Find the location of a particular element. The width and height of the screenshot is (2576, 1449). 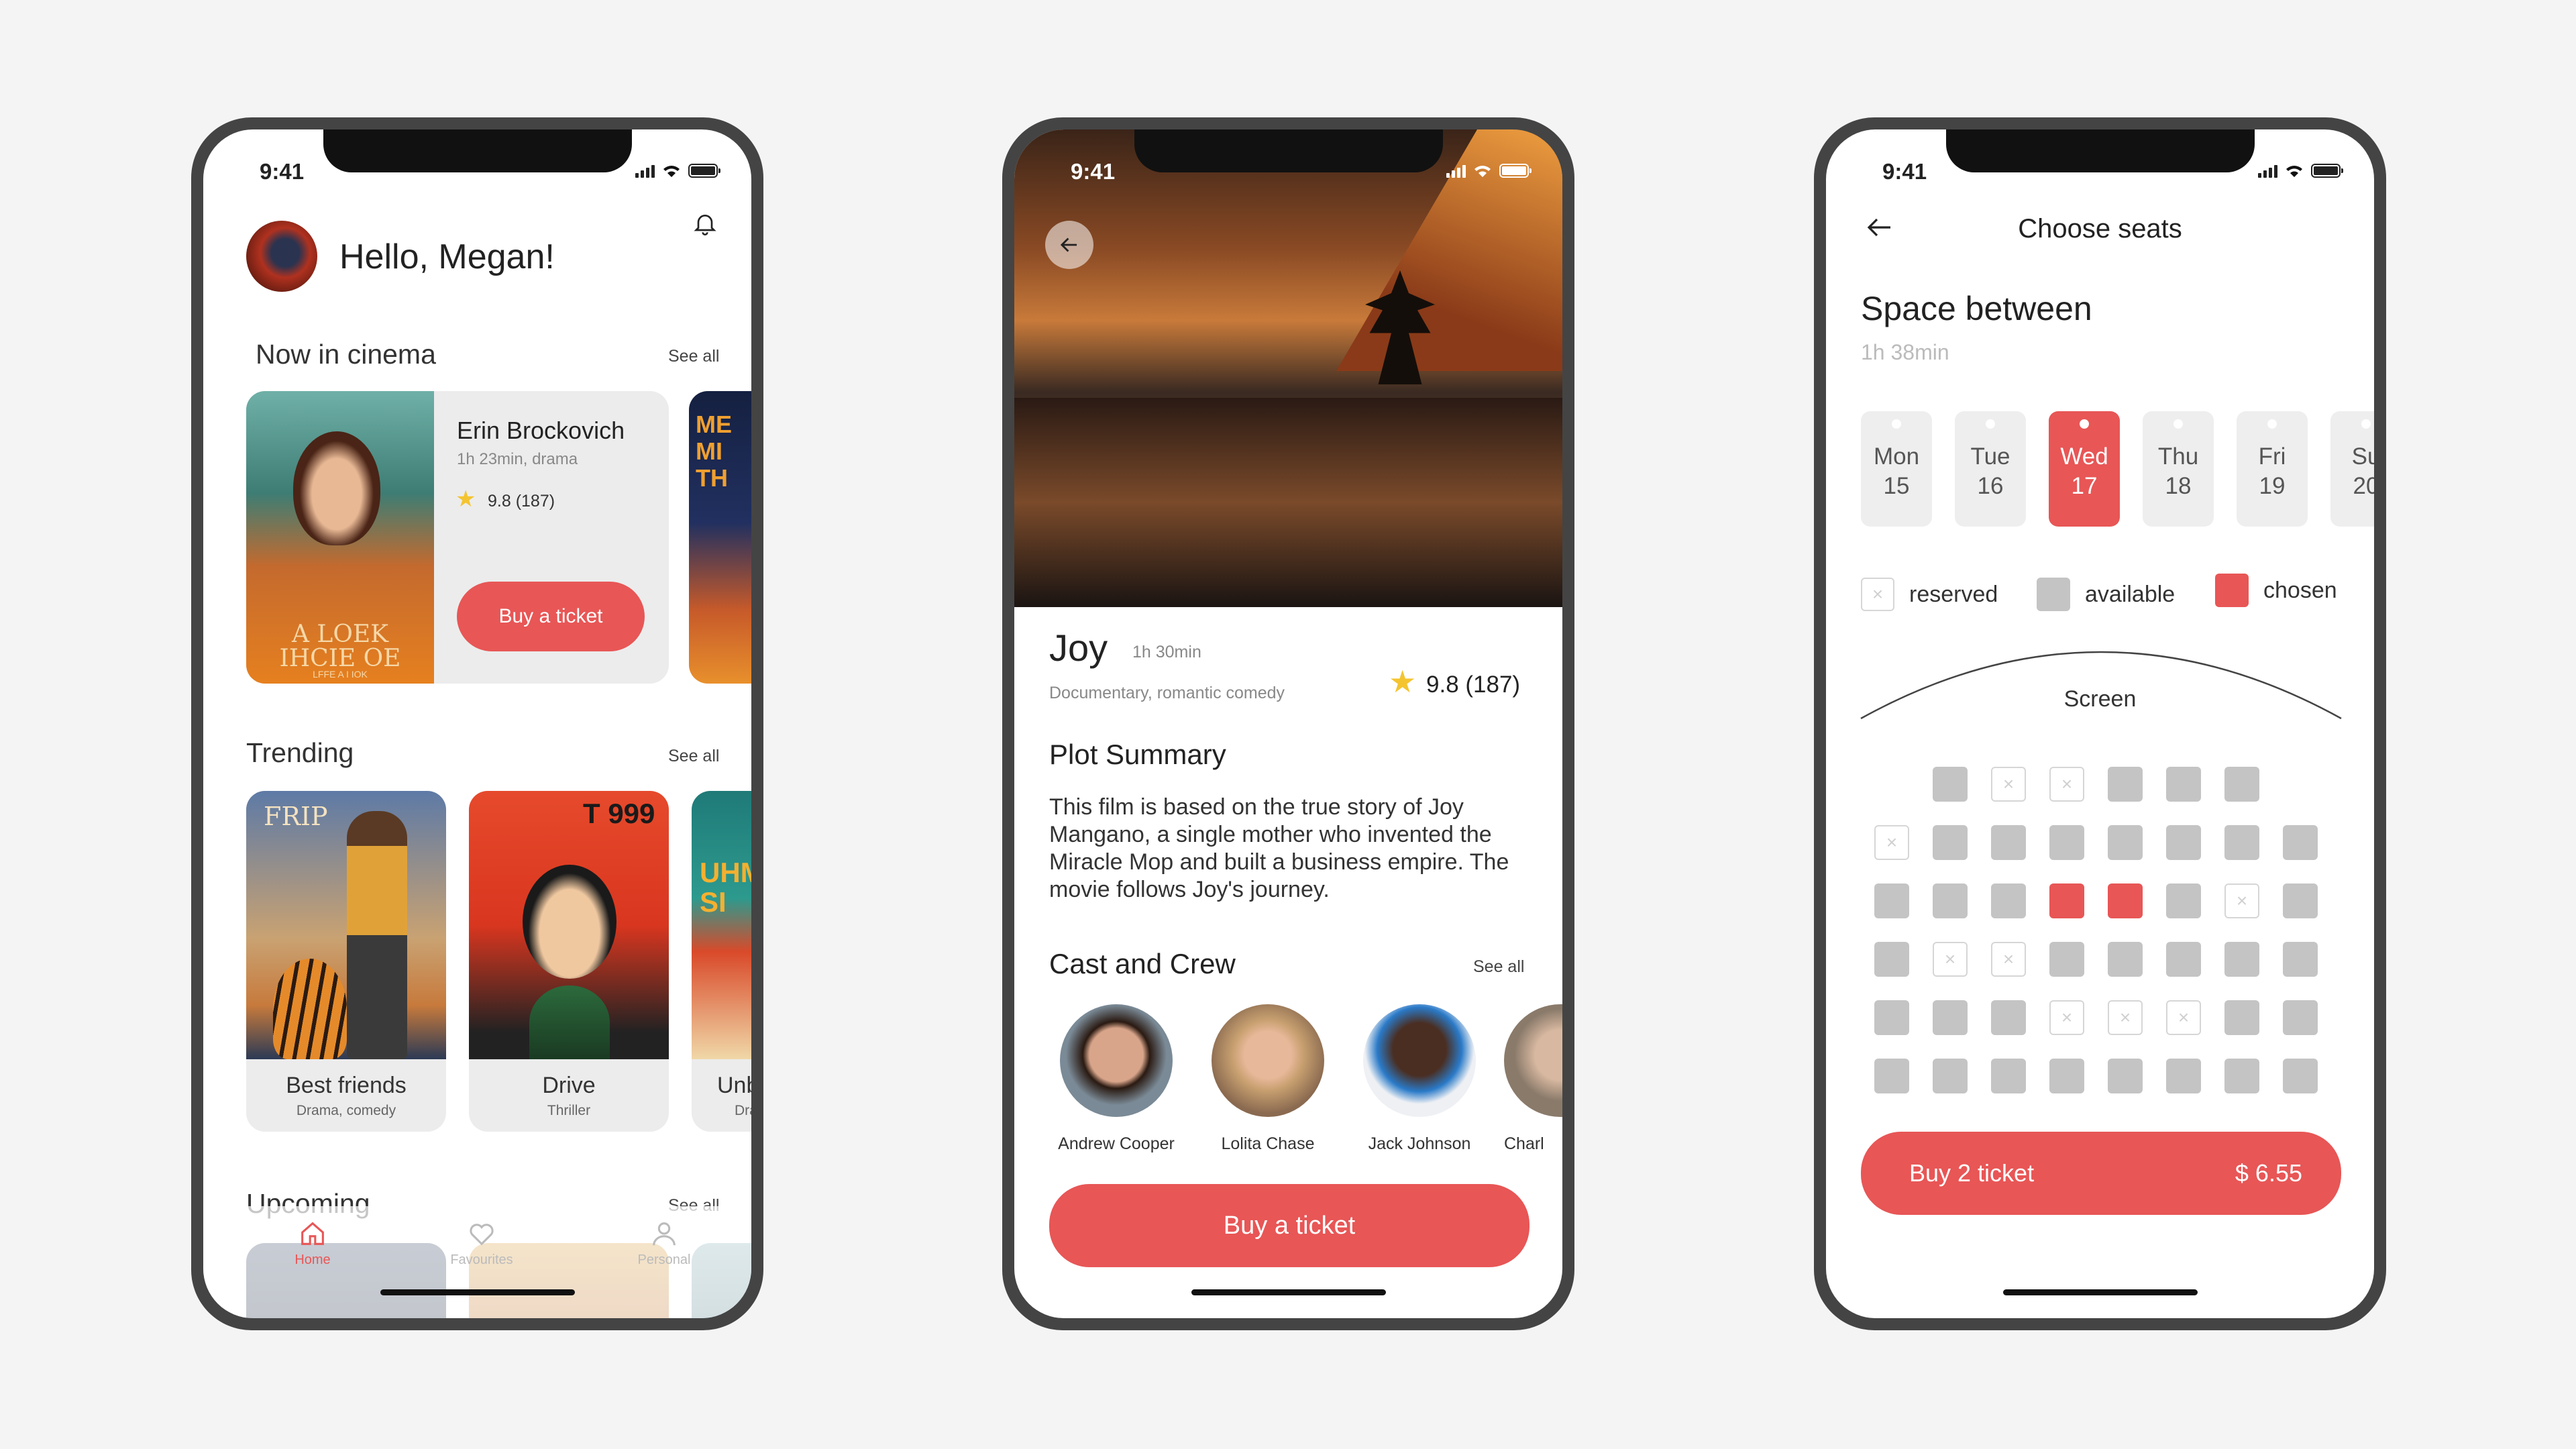

day-option: Fri 19 is located at coordinates (2272, 469).